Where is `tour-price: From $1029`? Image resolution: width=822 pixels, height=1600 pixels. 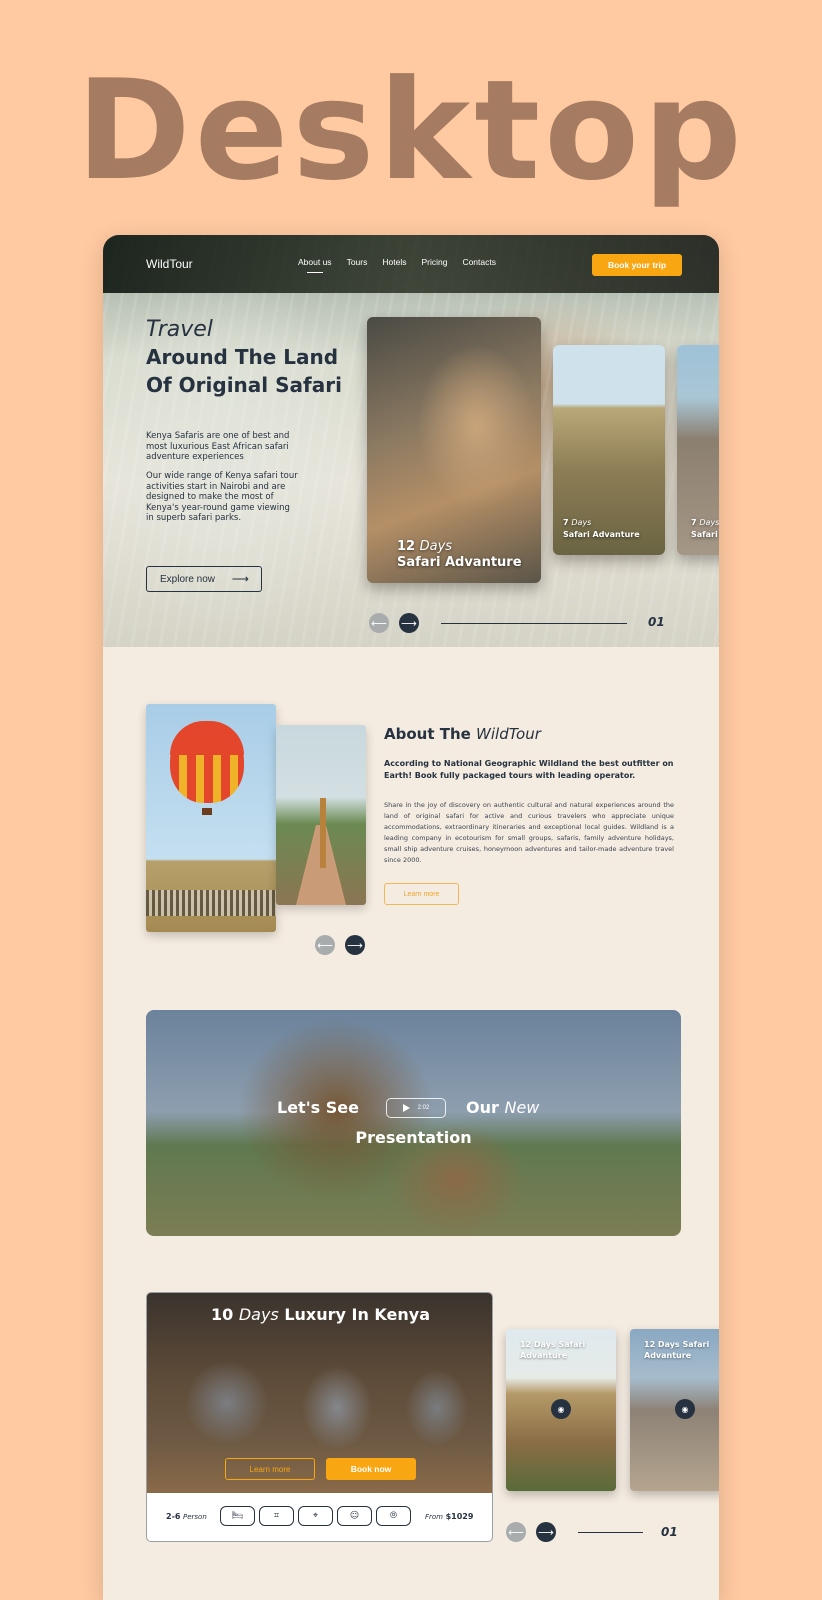
tour-price: From $1029 is located at coordinates (449, 1516).